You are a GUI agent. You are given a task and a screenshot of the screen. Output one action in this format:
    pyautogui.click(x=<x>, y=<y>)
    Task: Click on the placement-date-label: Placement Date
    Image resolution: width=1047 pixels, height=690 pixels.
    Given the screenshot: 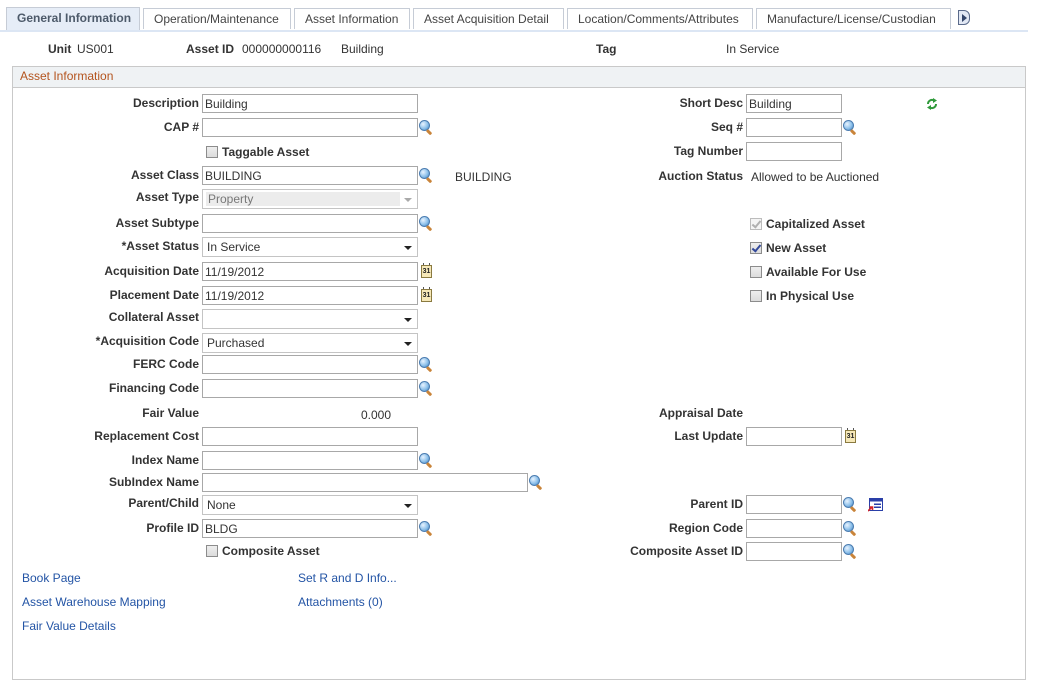 What is the action you would take?
    pyautogui.click(x=154, y=295)
    